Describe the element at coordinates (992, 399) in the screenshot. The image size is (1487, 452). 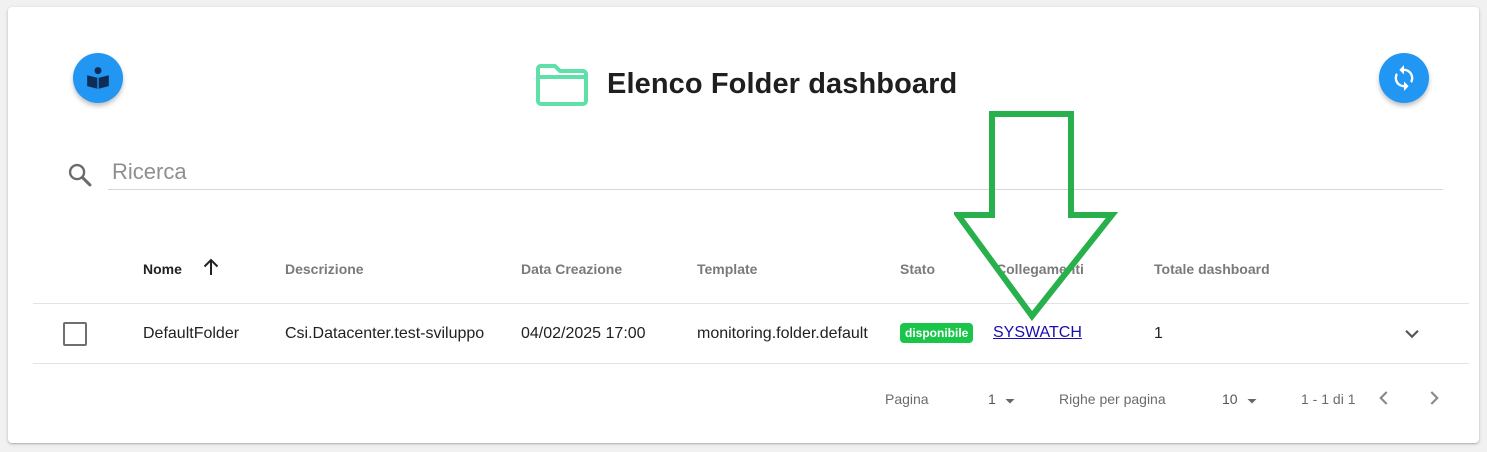
I see `page-select: 1` at that location.